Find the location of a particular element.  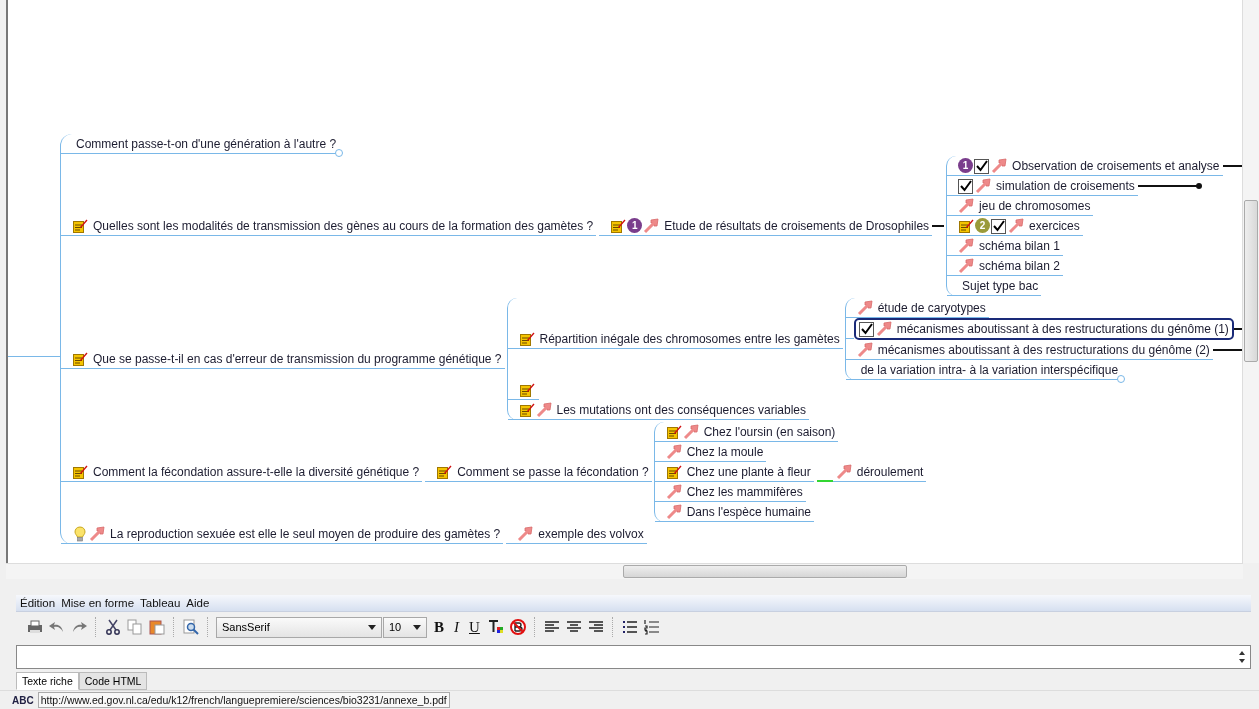

map-node: Comment la fécondation assure-t-elle la diversité génétique ? is located at coordinates (246, 472).